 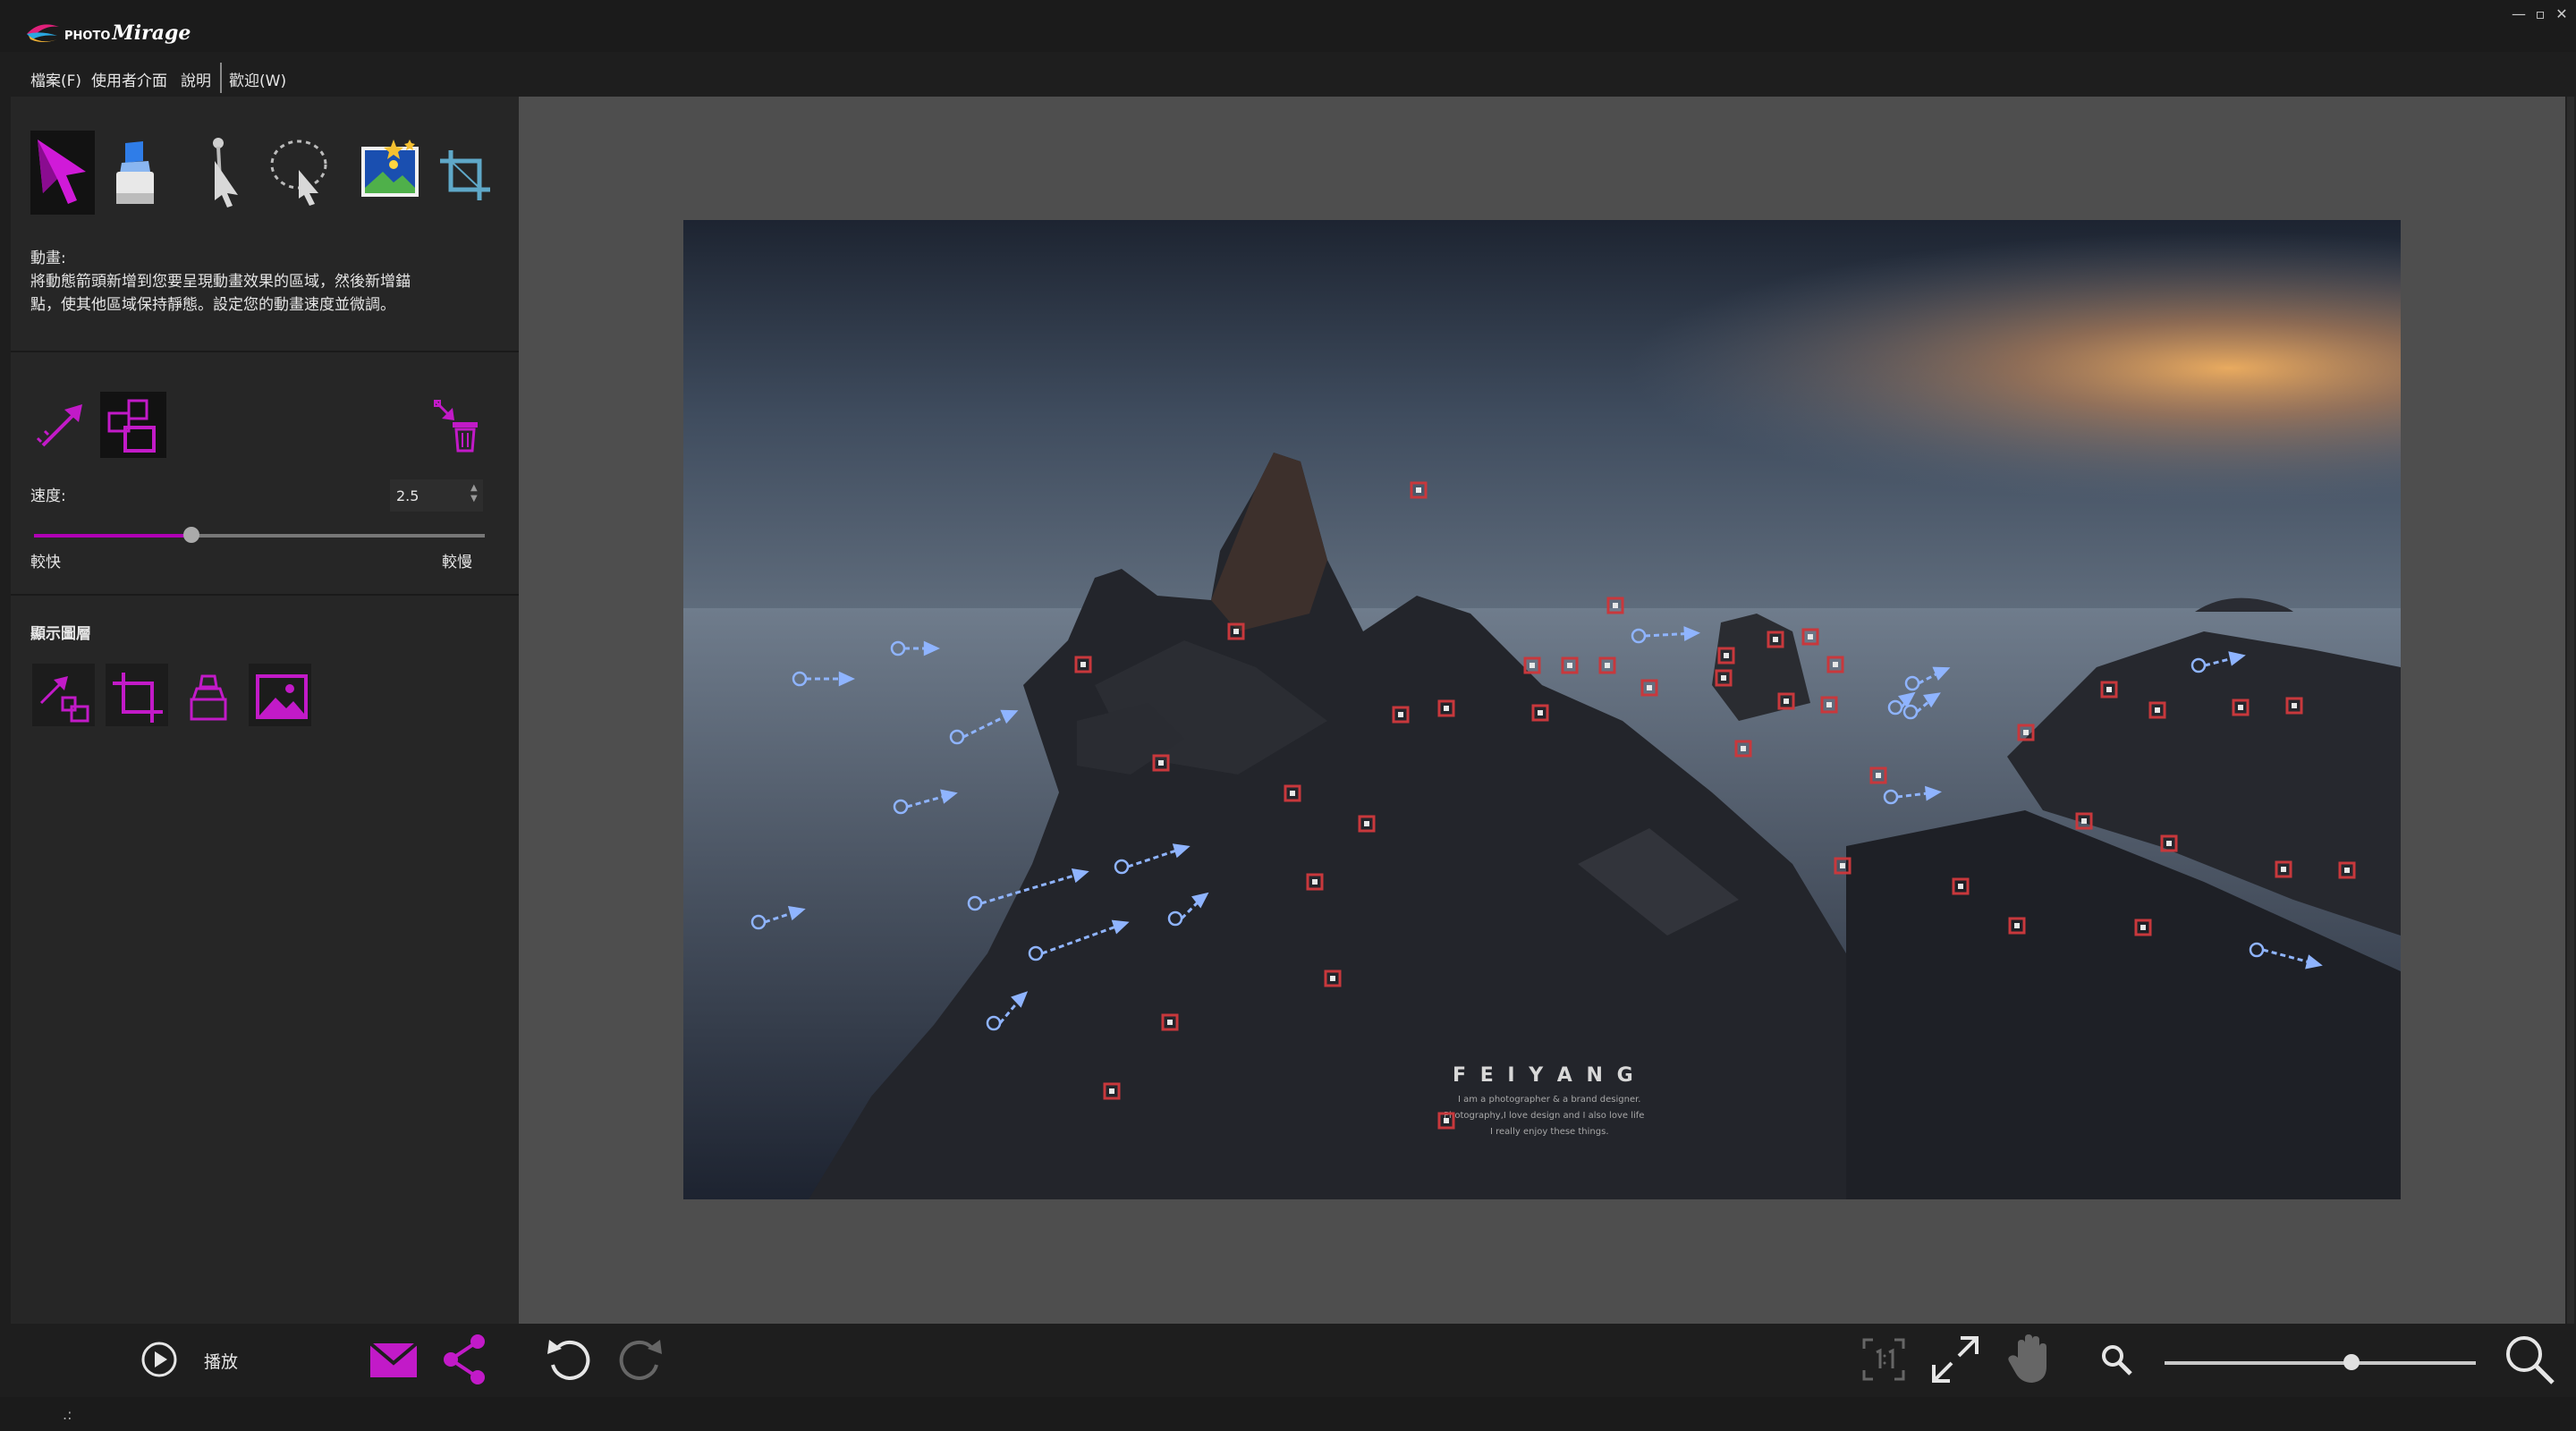 What do you see at coordinates (129, 79) in the screenshot?
I see `menu-user-interface: 使用者介面` at bounding box center [129, 79].